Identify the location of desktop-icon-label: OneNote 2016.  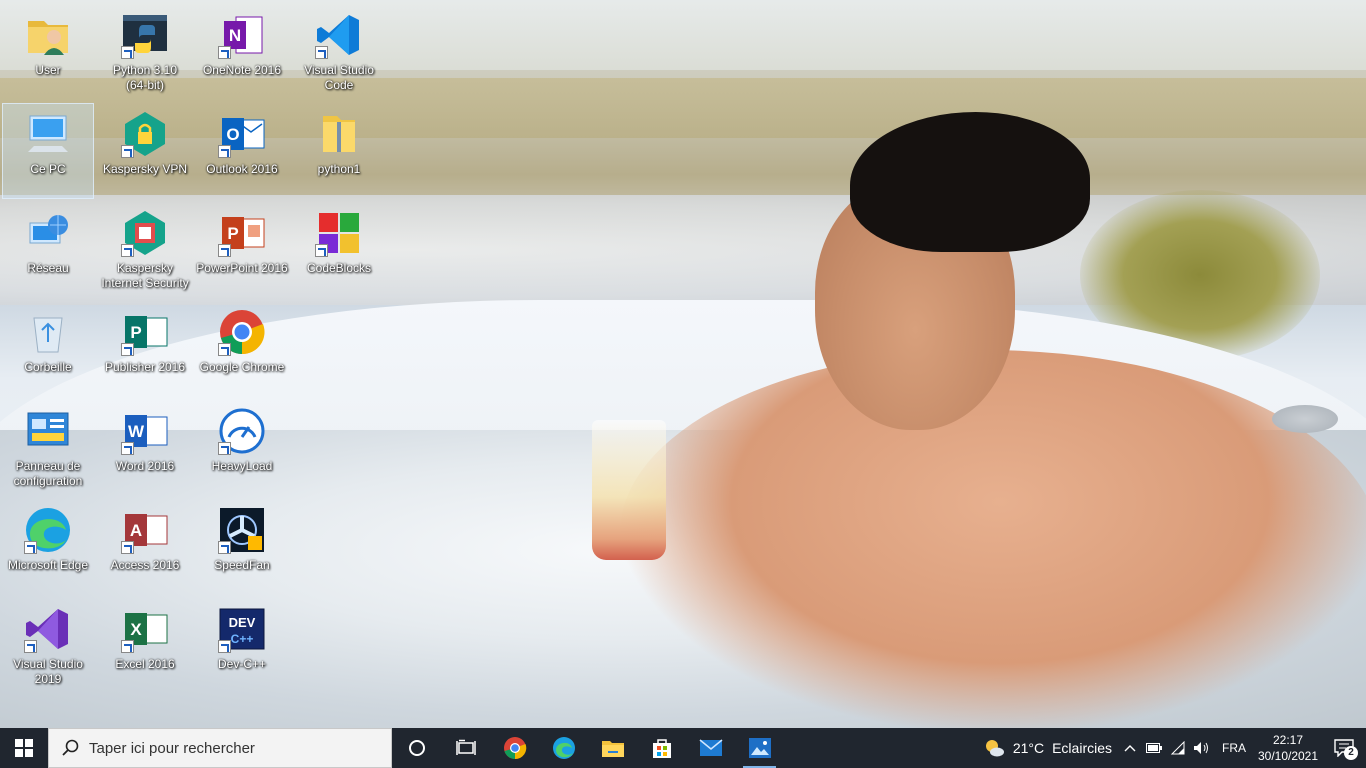
(242, 70).